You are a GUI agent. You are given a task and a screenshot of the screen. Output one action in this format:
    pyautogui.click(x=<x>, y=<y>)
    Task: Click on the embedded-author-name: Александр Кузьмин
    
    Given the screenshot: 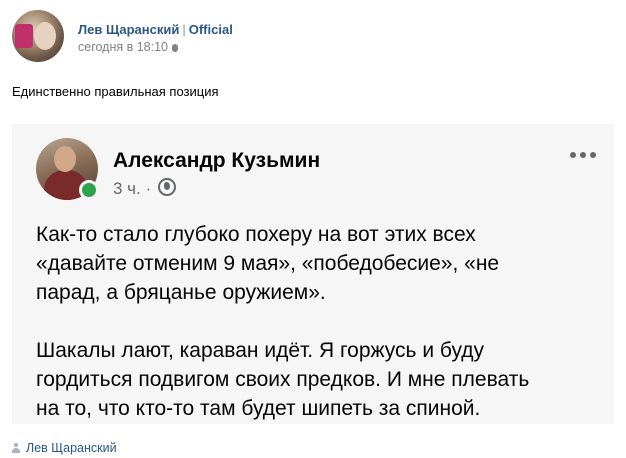 What is the action you would take?
    pyautogui.click(x=217, y=160)
    